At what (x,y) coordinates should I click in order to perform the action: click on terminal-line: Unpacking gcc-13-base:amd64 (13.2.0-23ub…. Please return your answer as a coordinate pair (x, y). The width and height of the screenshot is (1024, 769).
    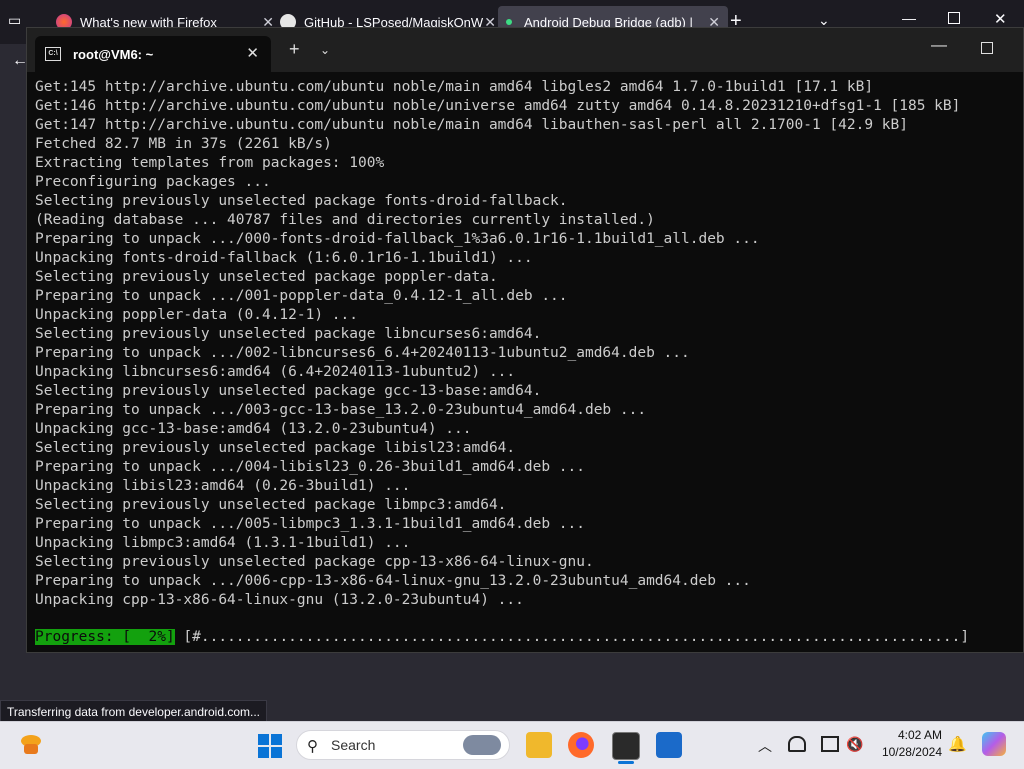
    Looking at the image, I should click on (253, 429).